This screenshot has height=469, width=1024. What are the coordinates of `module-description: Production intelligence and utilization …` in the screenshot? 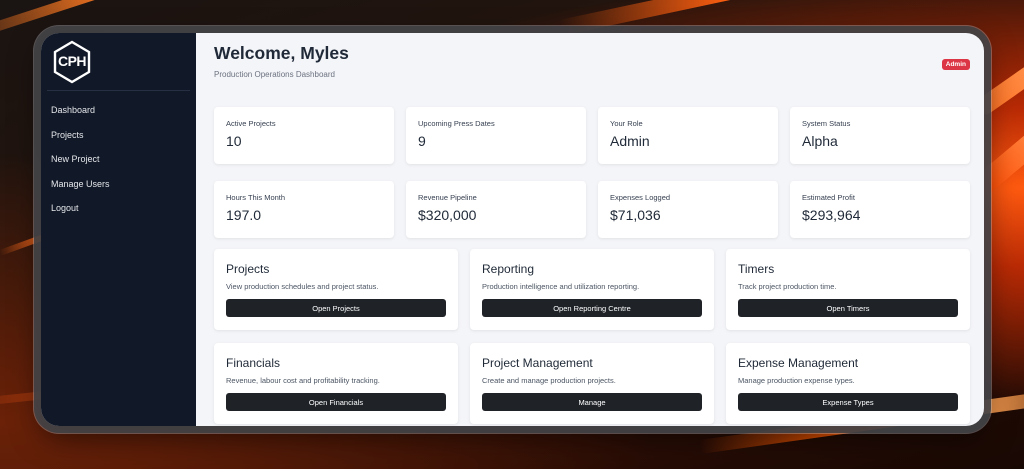 It's located at (561, 286).